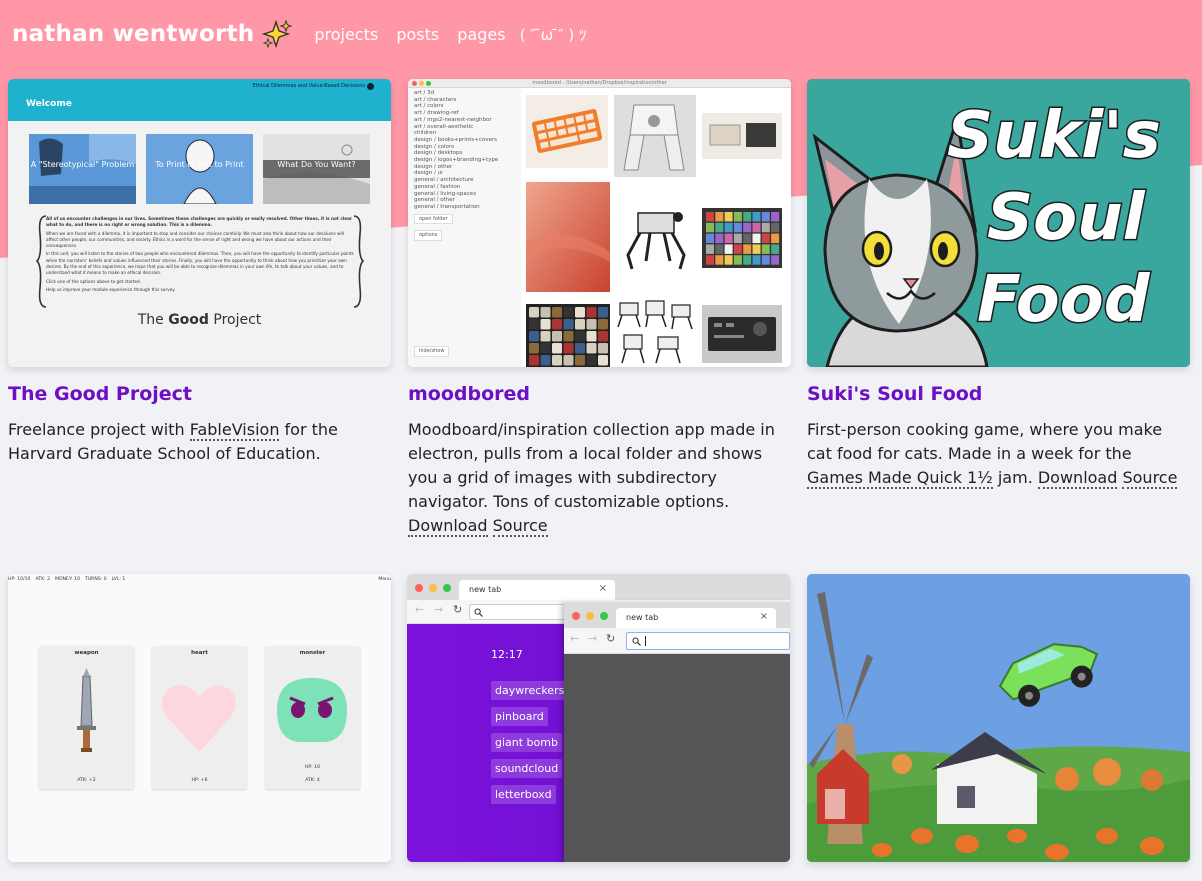 The width and height of the screenshot is (1202, 881). What do you see at coordinates (998, 394) in the screenshot?
I see `project-title: Suki's Soul Food` at bounding box center [998, 394].